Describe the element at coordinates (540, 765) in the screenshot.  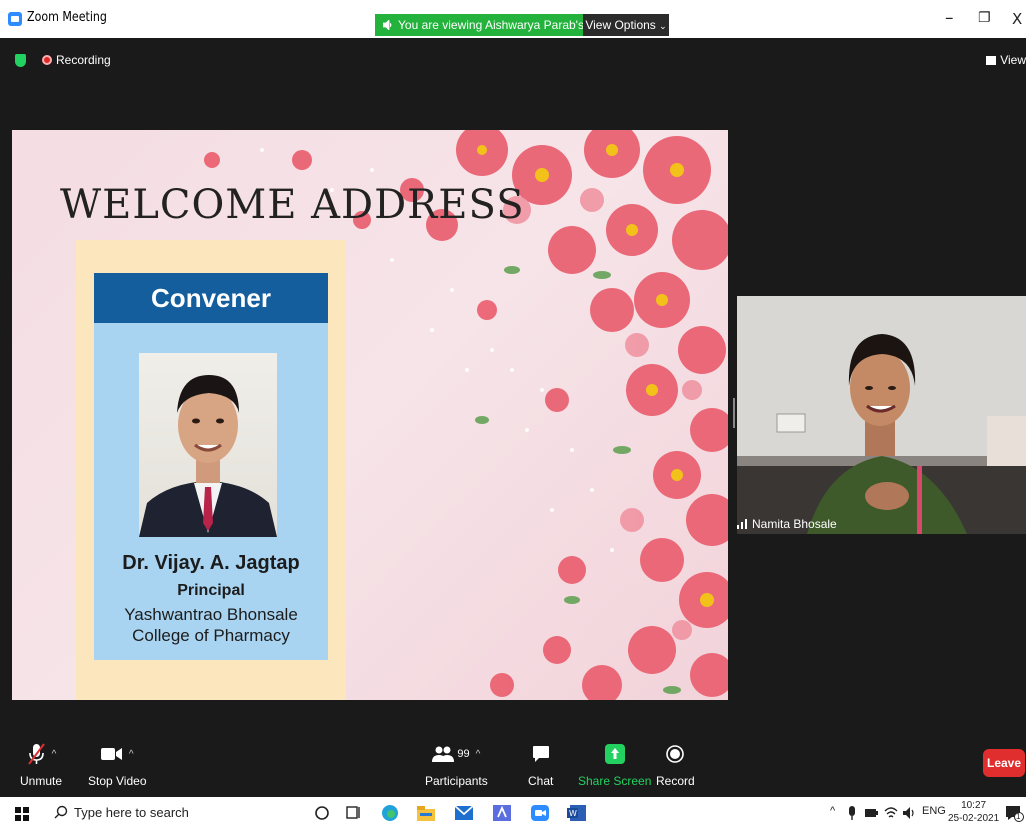
I see `chat-button: Chat` at that location.